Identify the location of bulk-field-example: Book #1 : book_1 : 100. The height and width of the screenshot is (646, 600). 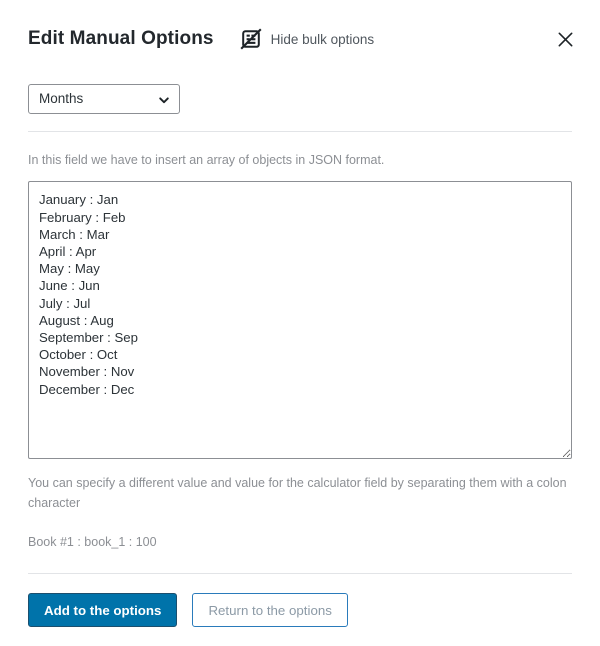
(92, 542).